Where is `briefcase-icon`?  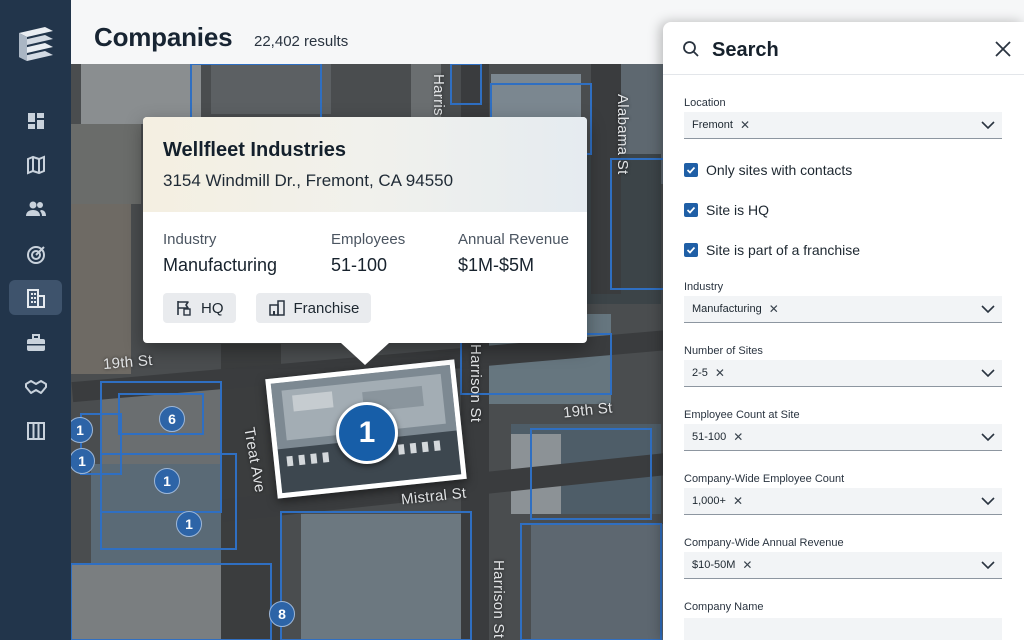
briefcase-icon is located at coordinates (35, 342).